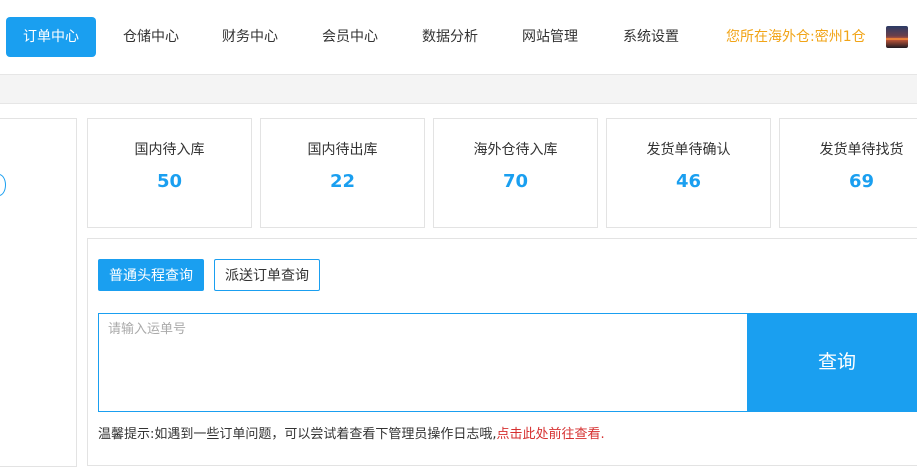  Describe the element at coordinates (151, 275) in the screenshot. I see `tab-first-leg-query: 普通头程查询` at that location.